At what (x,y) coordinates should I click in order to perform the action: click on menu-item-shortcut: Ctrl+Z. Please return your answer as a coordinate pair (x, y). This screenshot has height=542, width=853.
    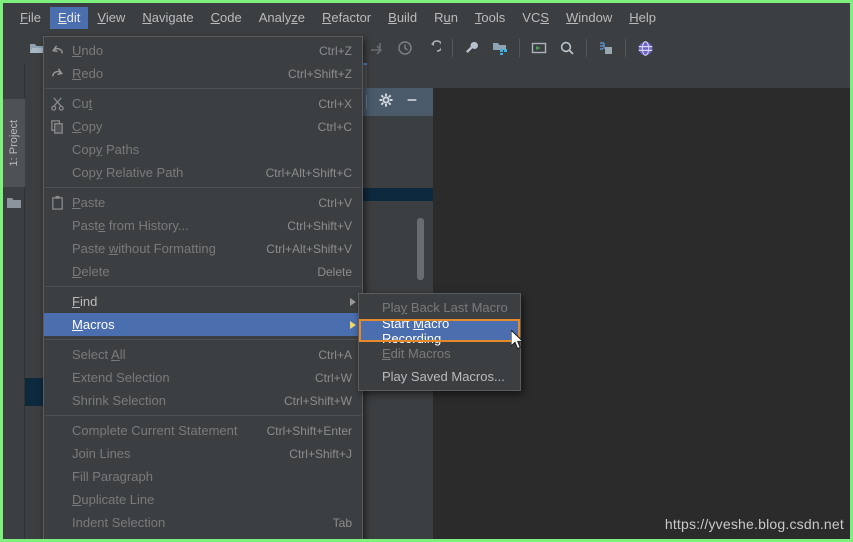
    Looking at the image, I should click on (335, 50).